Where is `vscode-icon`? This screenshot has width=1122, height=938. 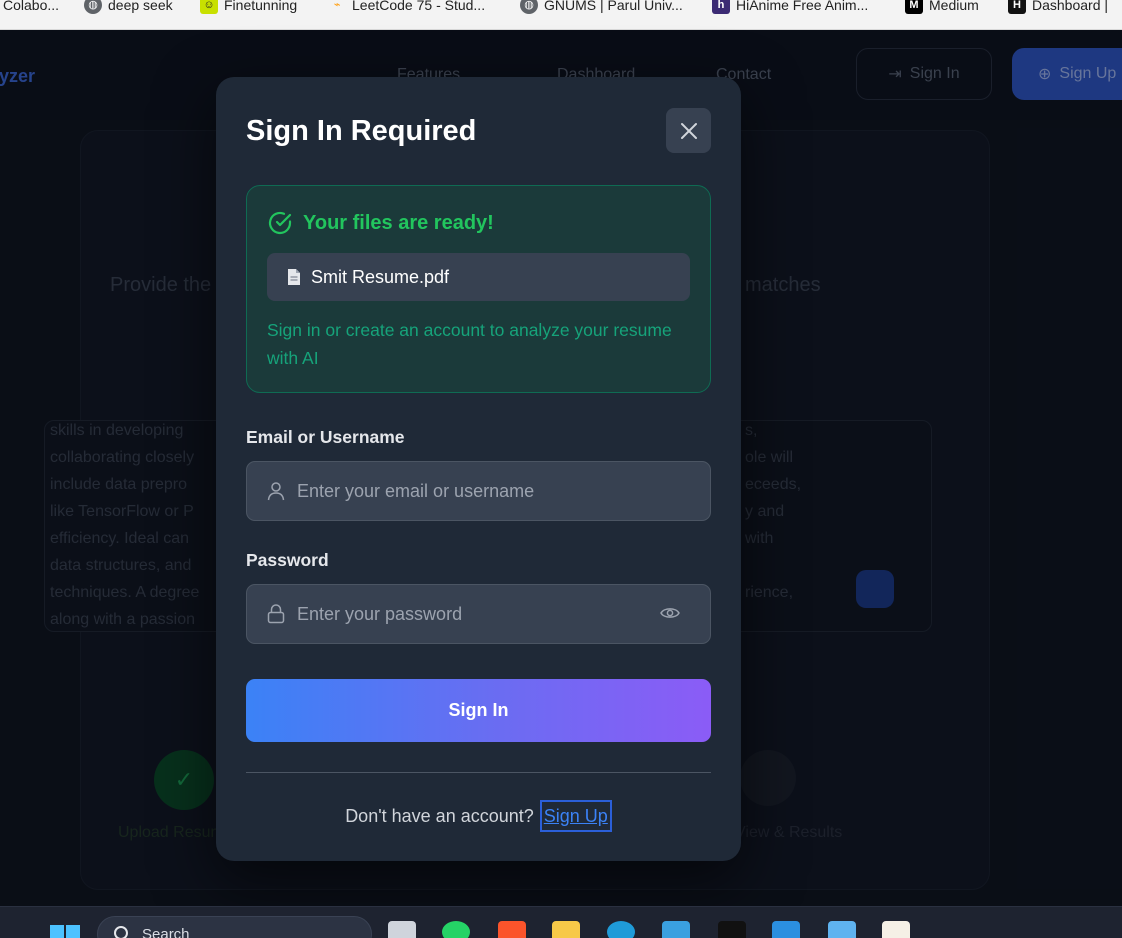 vscode-icon is located at coordinates (786, 929).